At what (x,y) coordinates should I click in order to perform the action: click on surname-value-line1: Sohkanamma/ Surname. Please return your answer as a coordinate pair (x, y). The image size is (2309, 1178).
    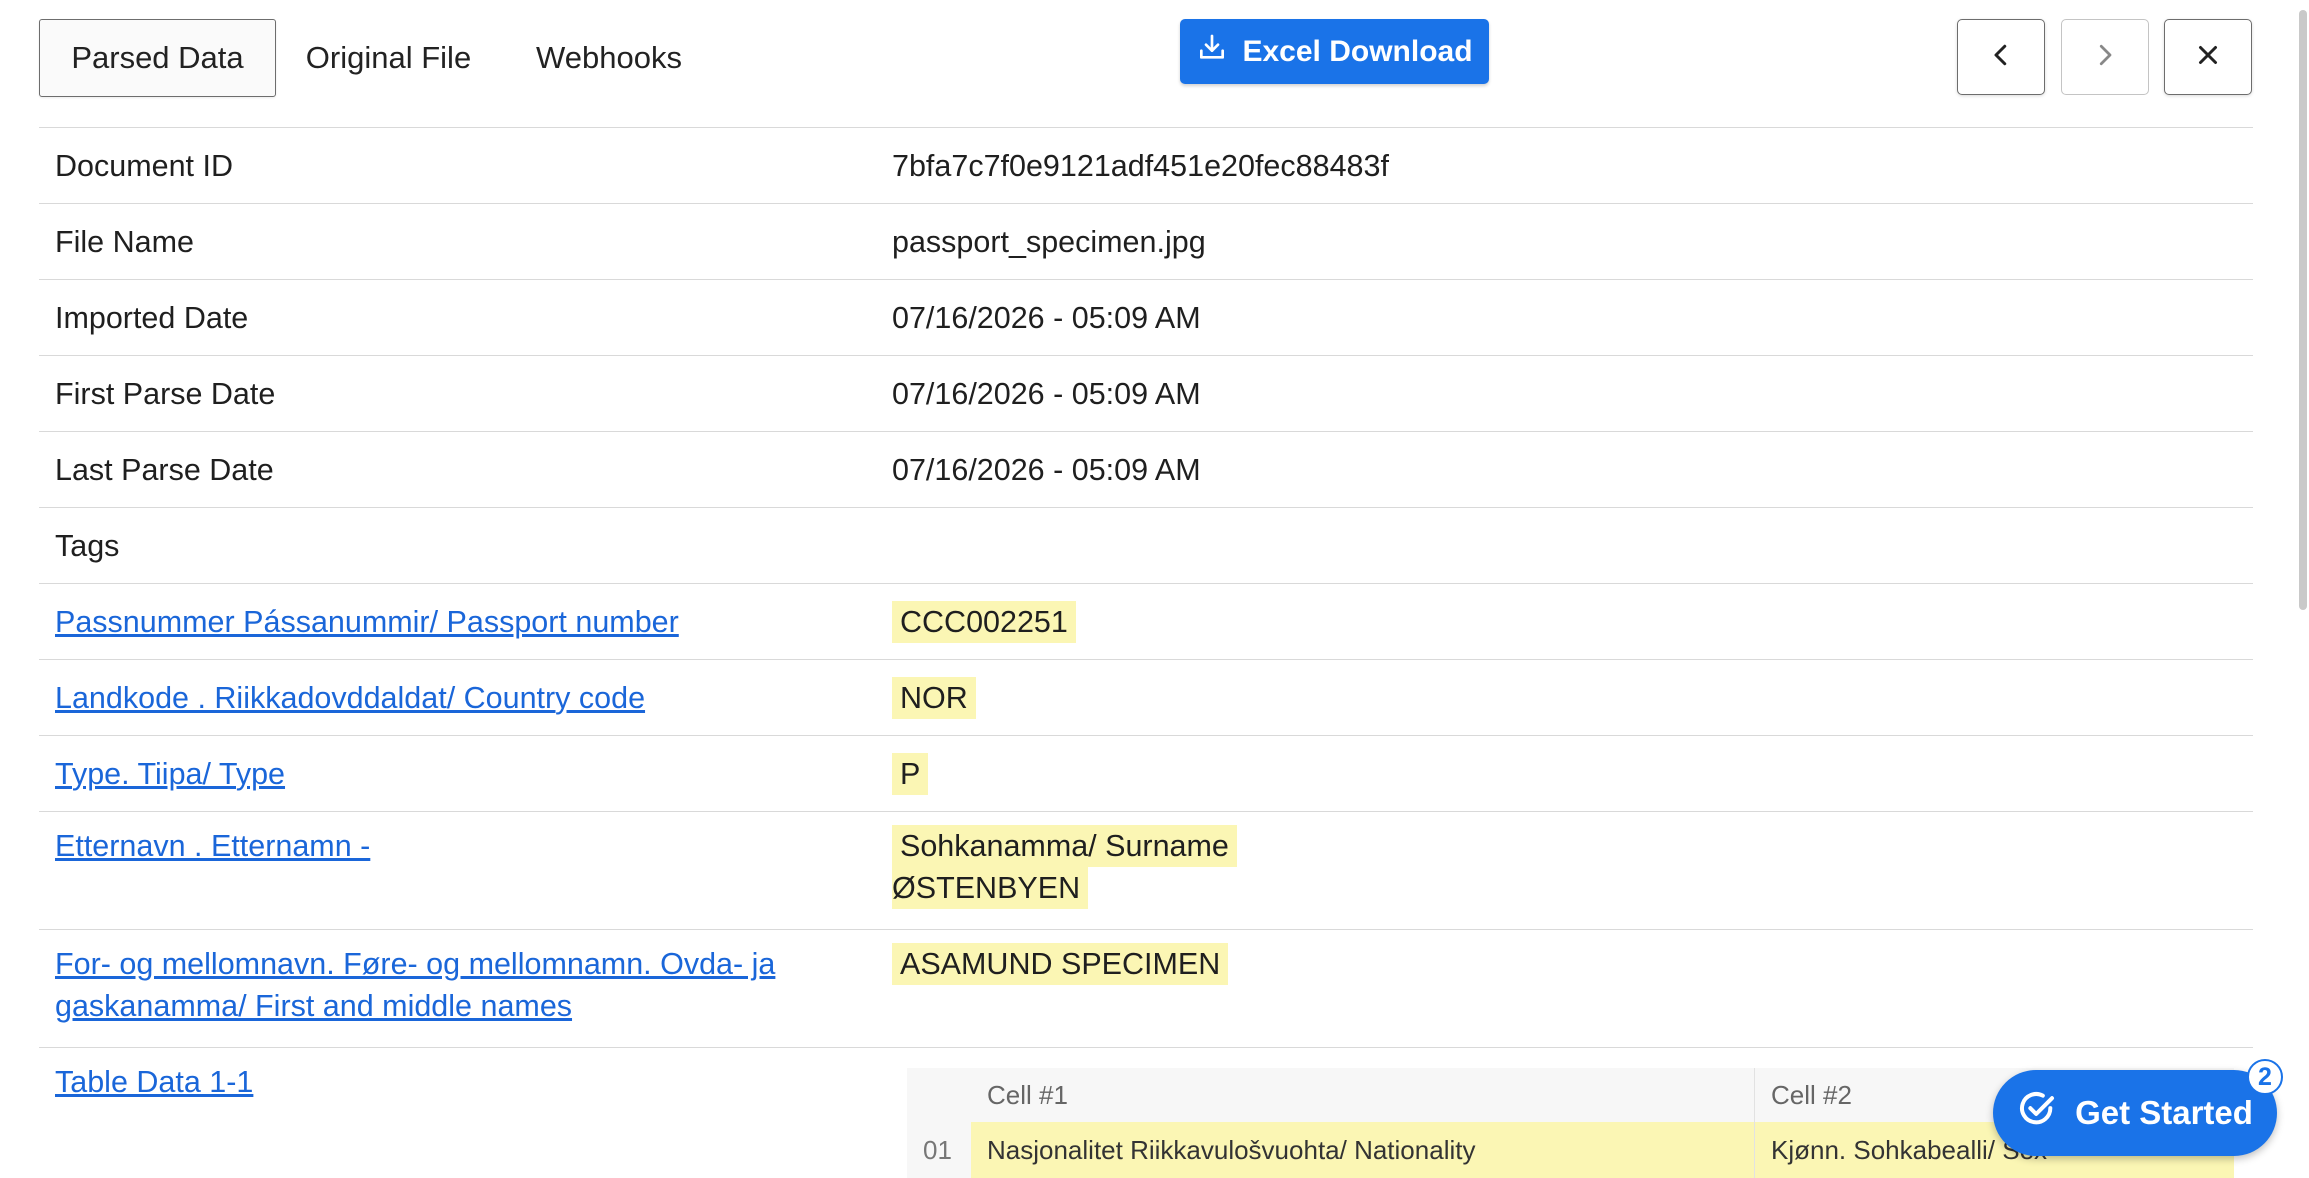
    Looking at the image, I should click on (1064, 846).